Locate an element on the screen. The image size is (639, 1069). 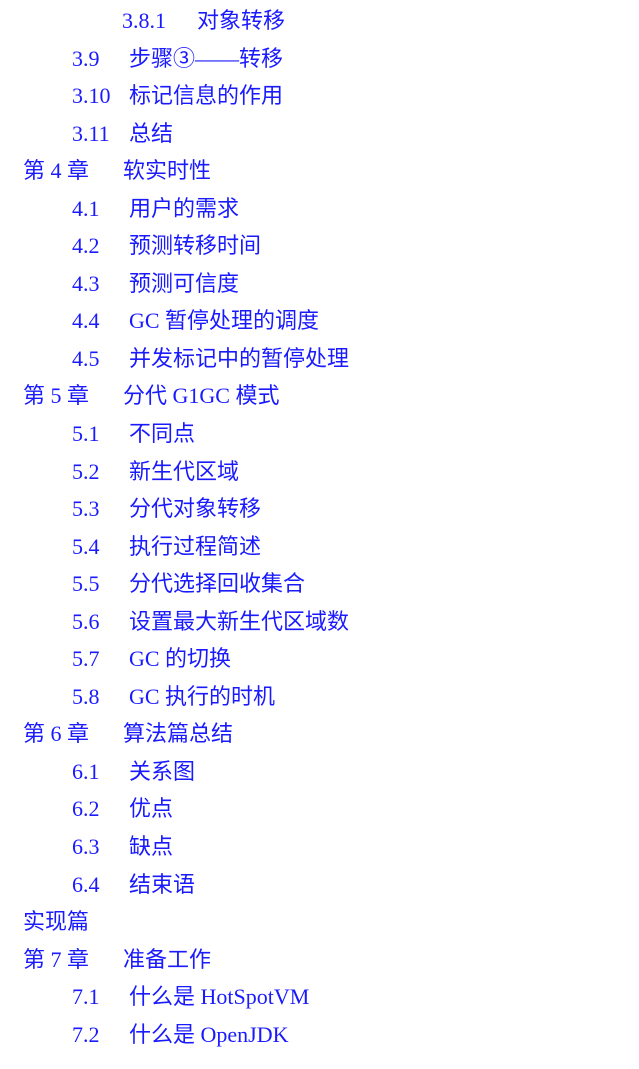
toc-link: 实现篇 is located at coordinates (56, 922).